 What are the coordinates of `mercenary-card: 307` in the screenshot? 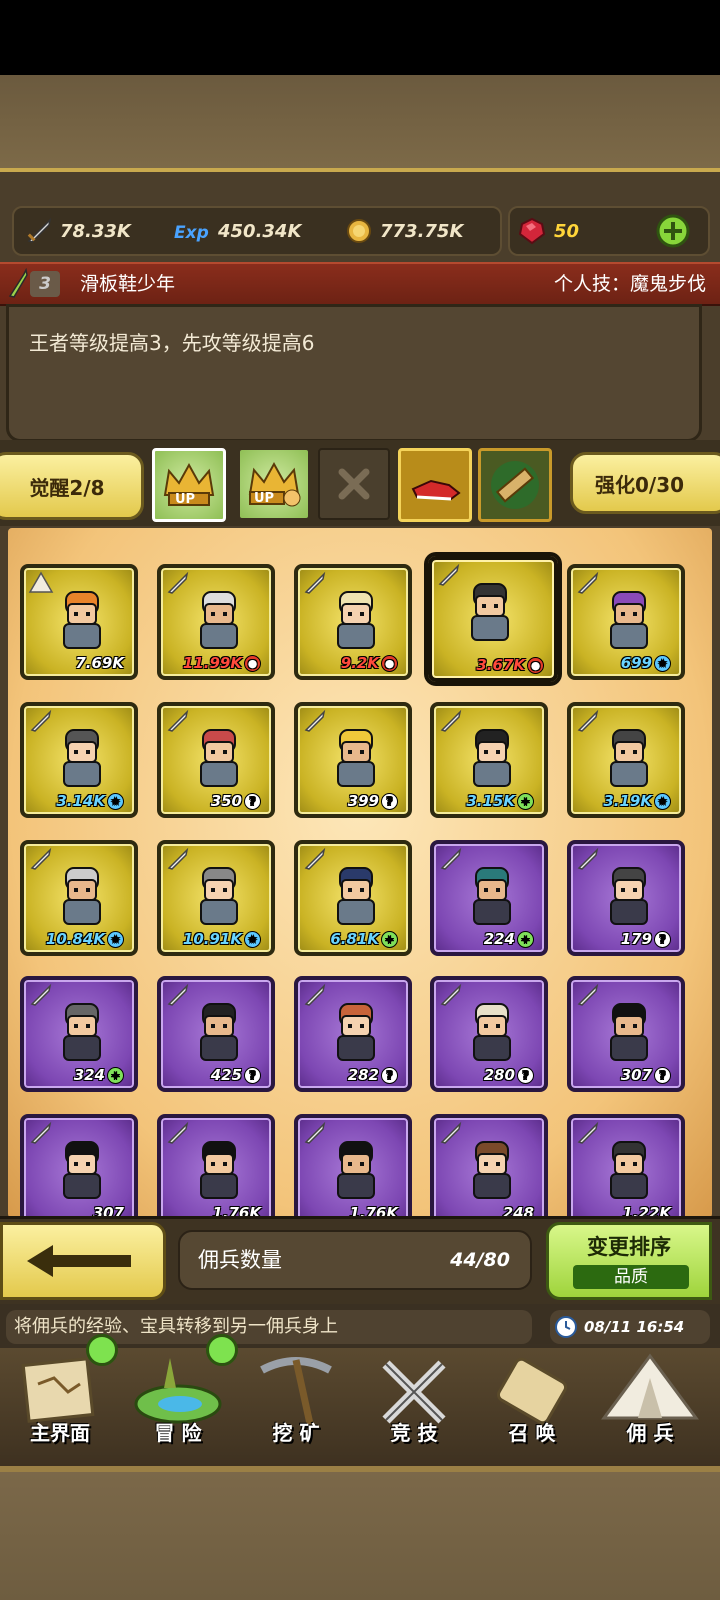 It's located at (79, 1166).